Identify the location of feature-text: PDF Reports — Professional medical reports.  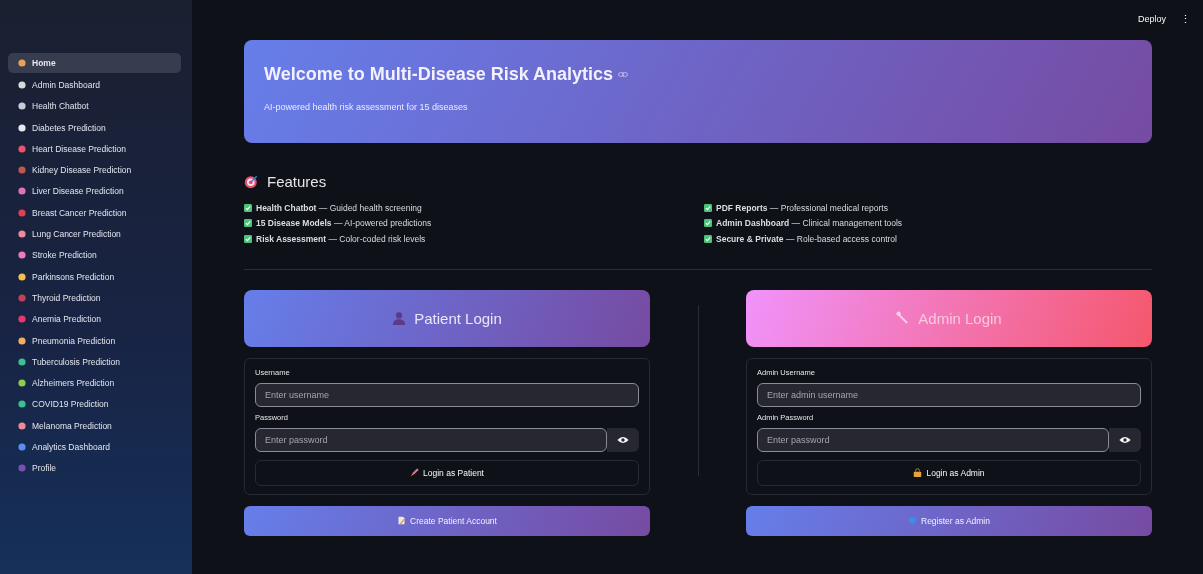
(802, 207).